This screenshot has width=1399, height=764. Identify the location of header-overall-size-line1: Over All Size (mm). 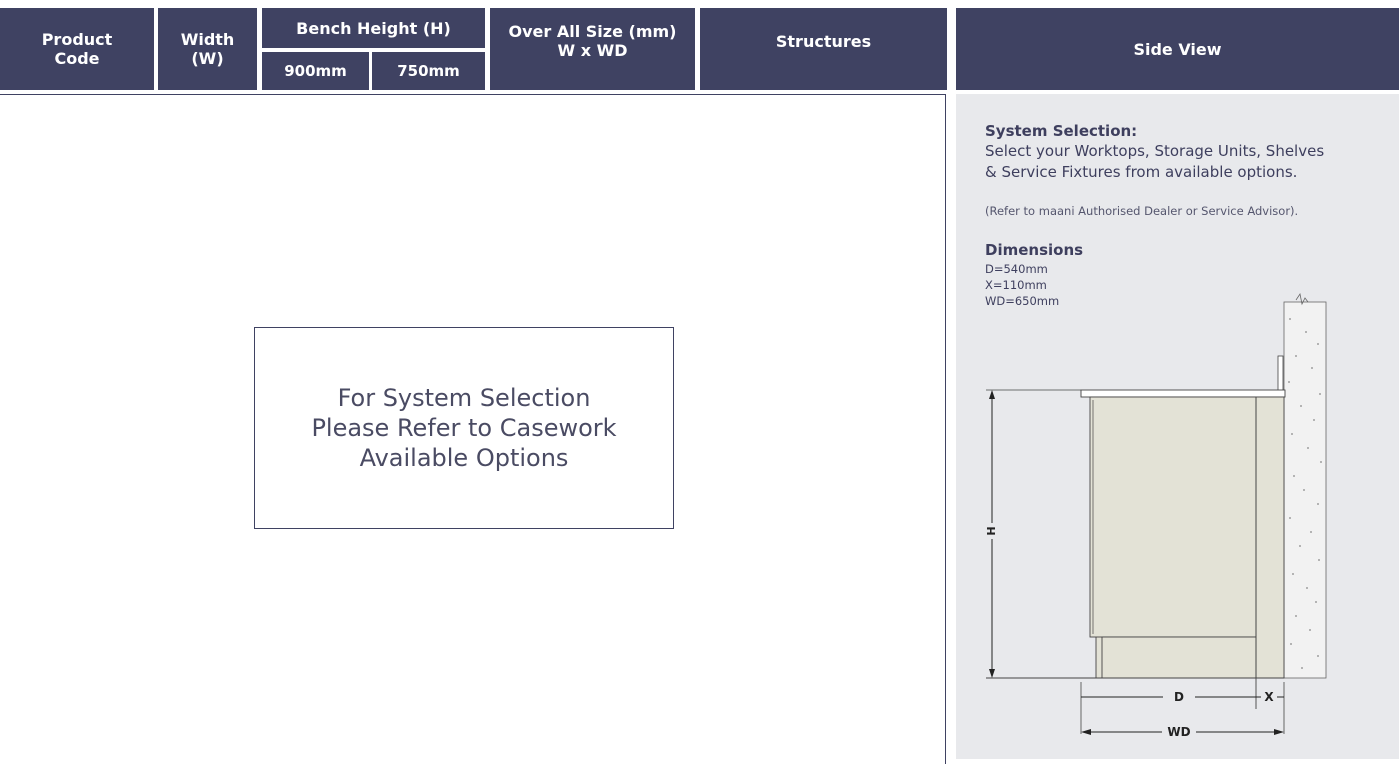
(592, 31).